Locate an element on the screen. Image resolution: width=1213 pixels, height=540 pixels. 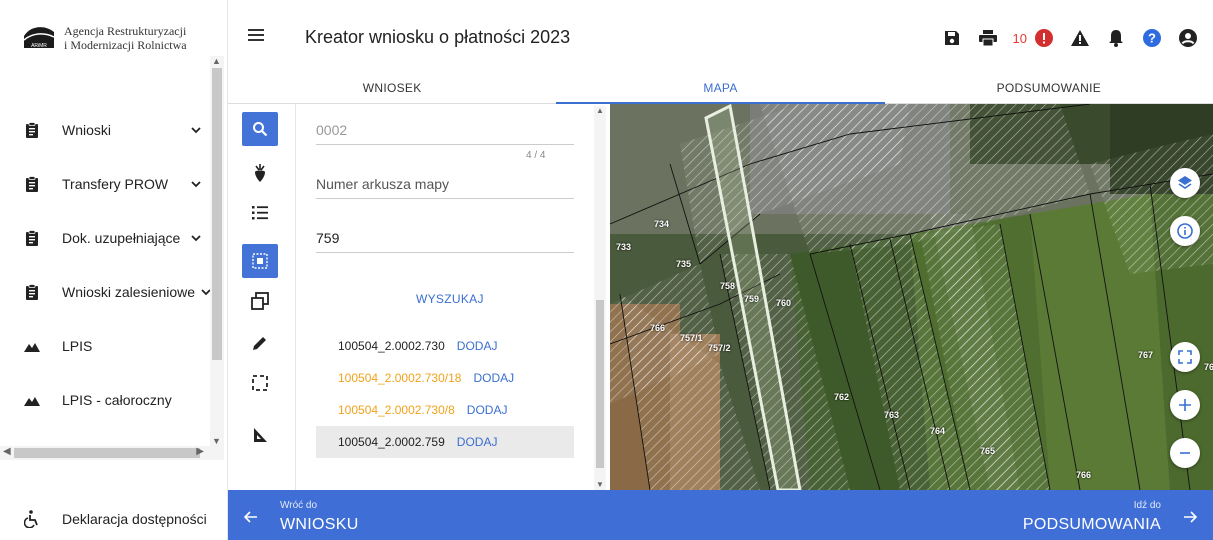
map-sheet-field is located at coordinates (445, 184).